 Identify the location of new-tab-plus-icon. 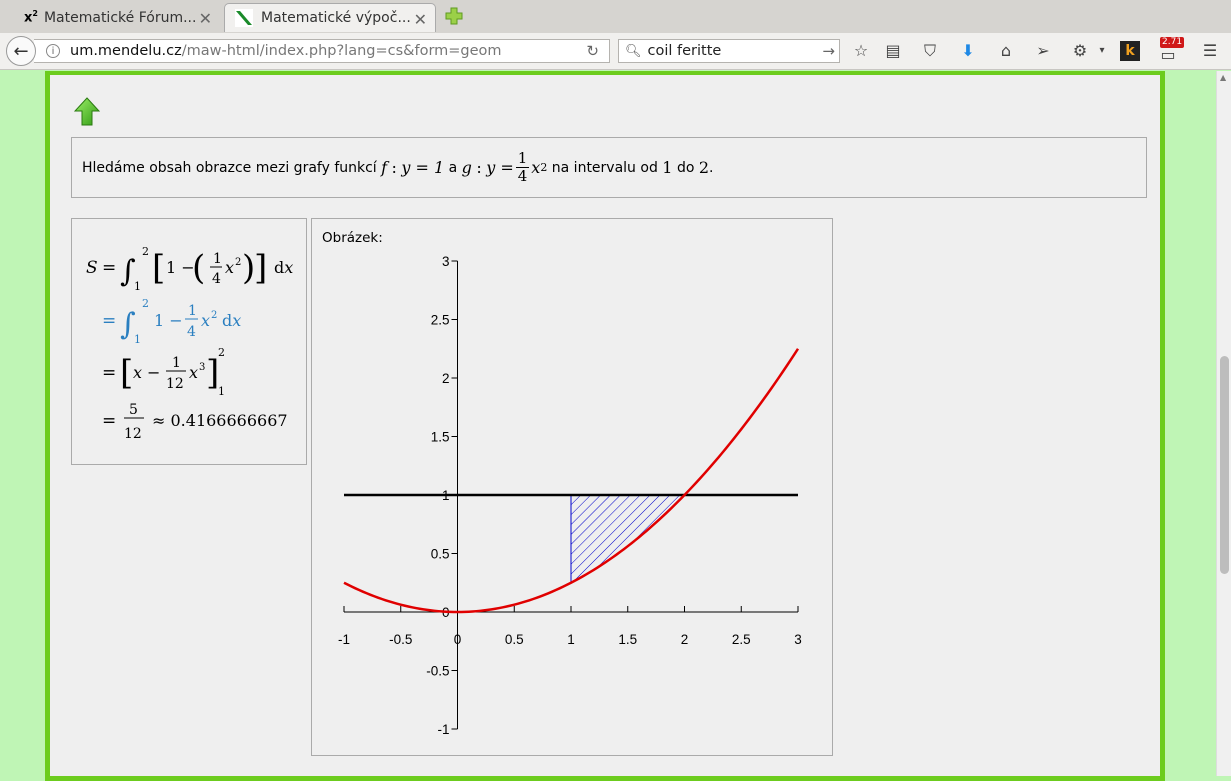
(454, 16).